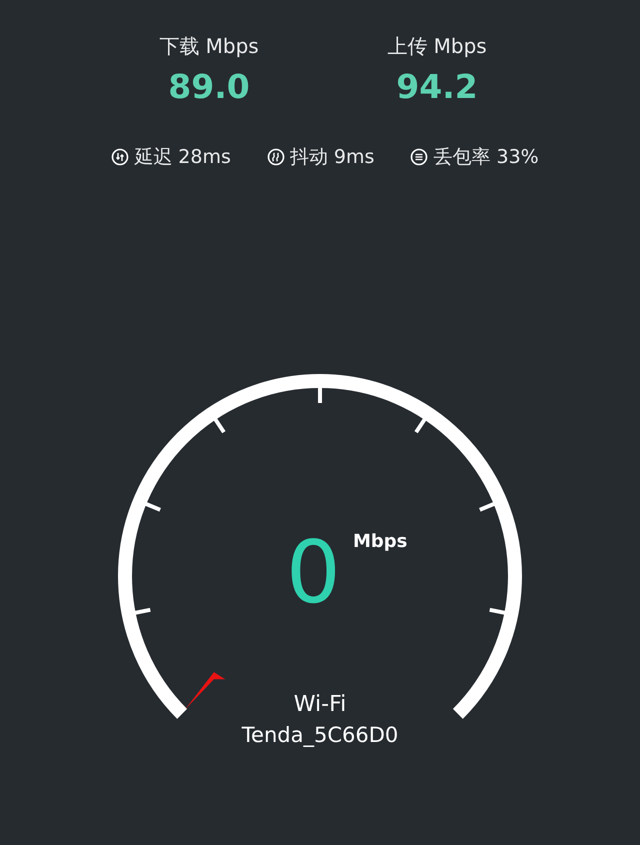 The image size is (640, 845). Describe the element at coordinates (205, 691) in the screenshot. I see `gauge-needle` at that location.